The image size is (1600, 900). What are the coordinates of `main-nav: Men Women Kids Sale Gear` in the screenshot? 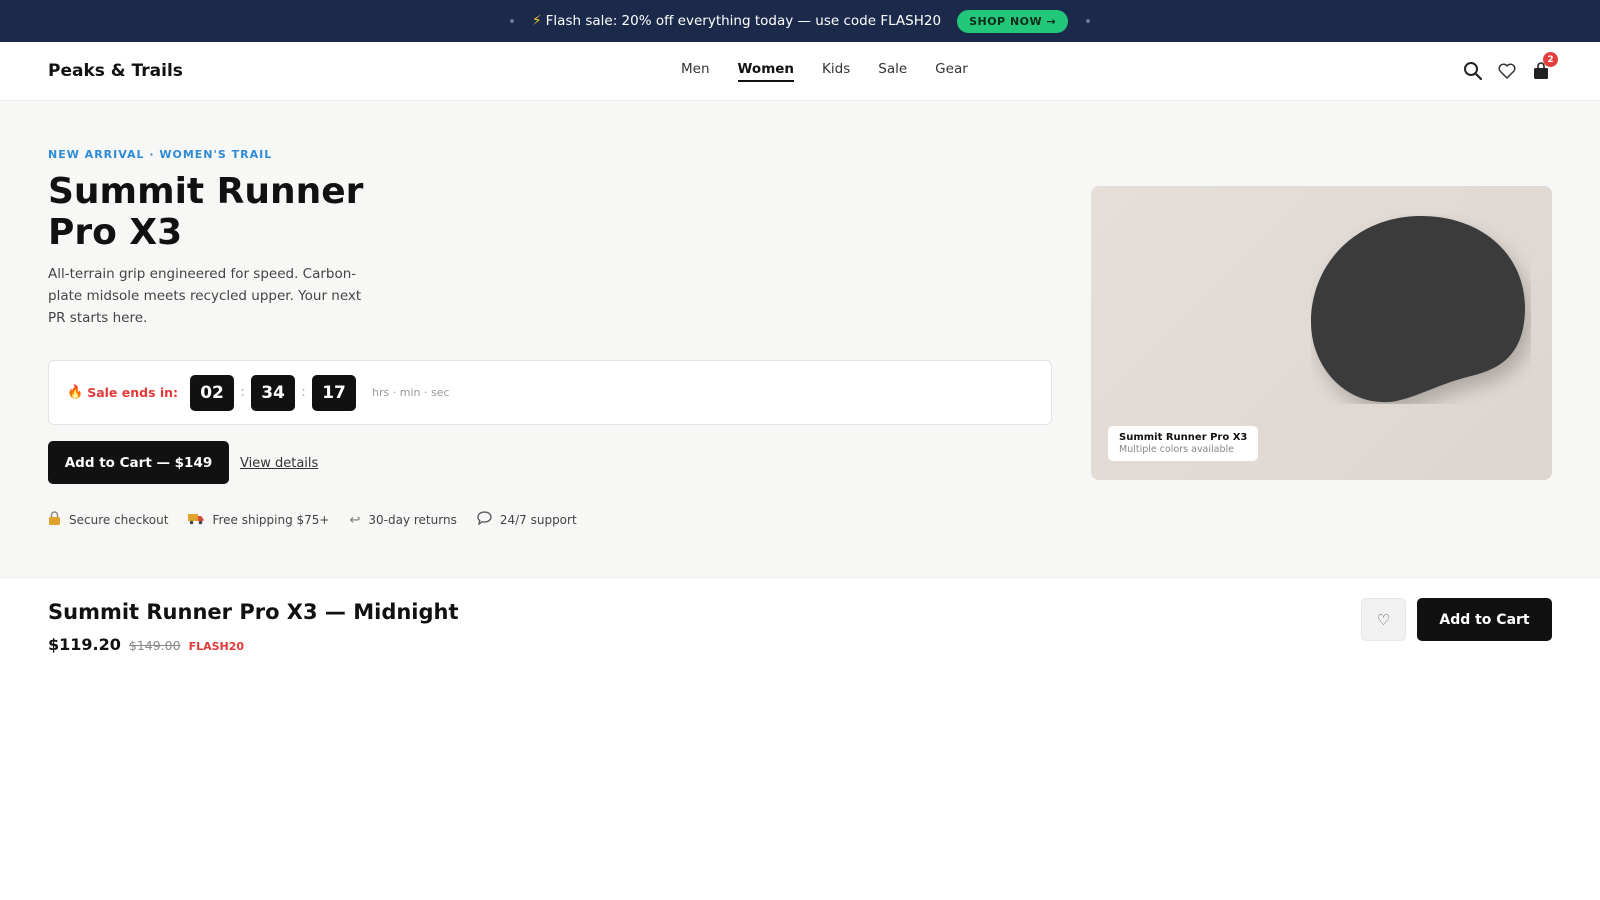 It's located at (838, 71).